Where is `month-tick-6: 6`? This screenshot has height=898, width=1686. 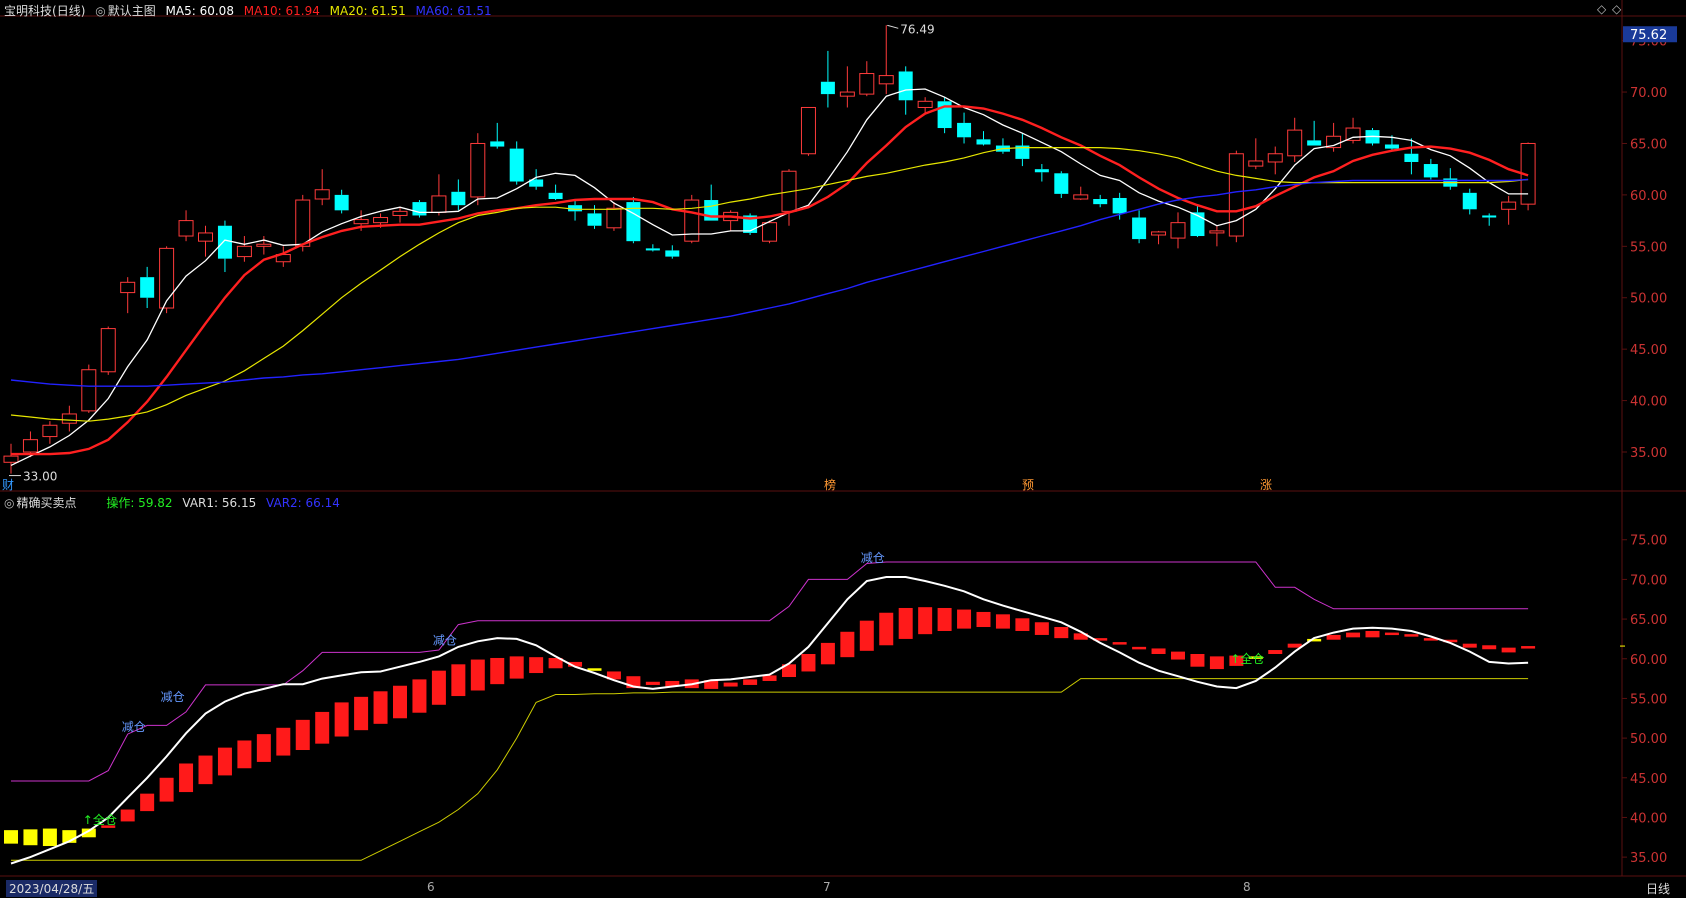 month-tick-6: 6 is located at coordinates (431, 887).